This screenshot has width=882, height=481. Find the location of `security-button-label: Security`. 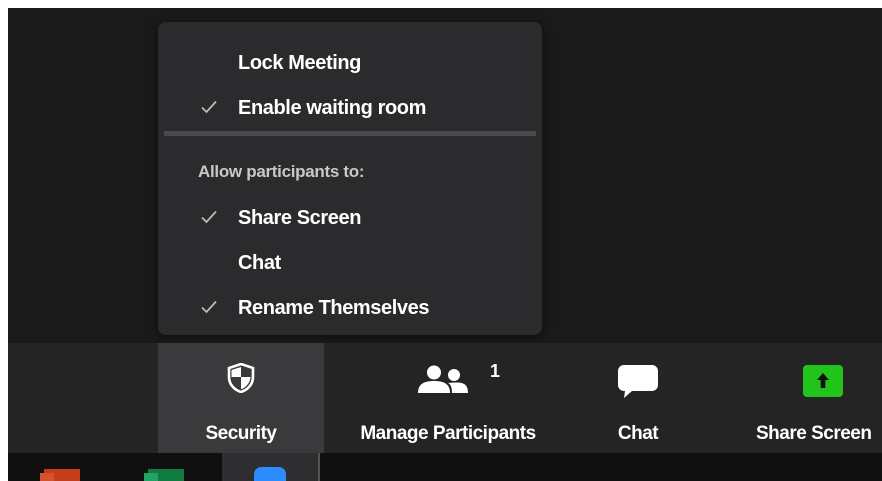

security-button-label: Security is located at coordinates (241, 433).